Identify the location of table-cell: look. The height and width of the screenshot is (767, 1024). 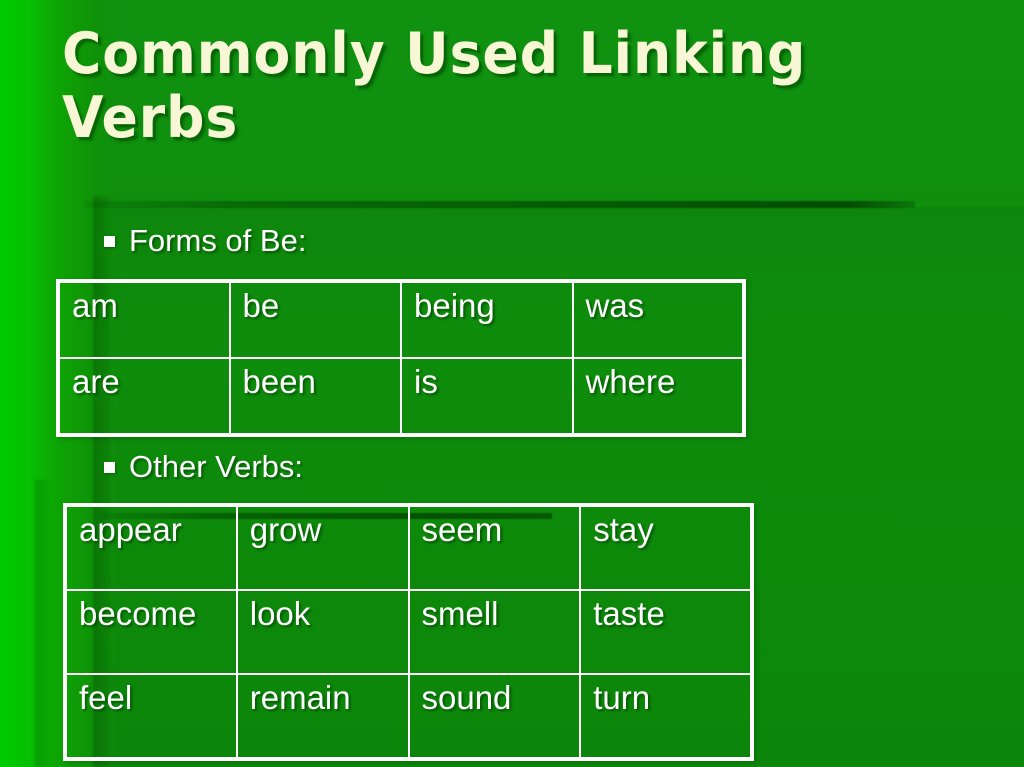
(322, 632).